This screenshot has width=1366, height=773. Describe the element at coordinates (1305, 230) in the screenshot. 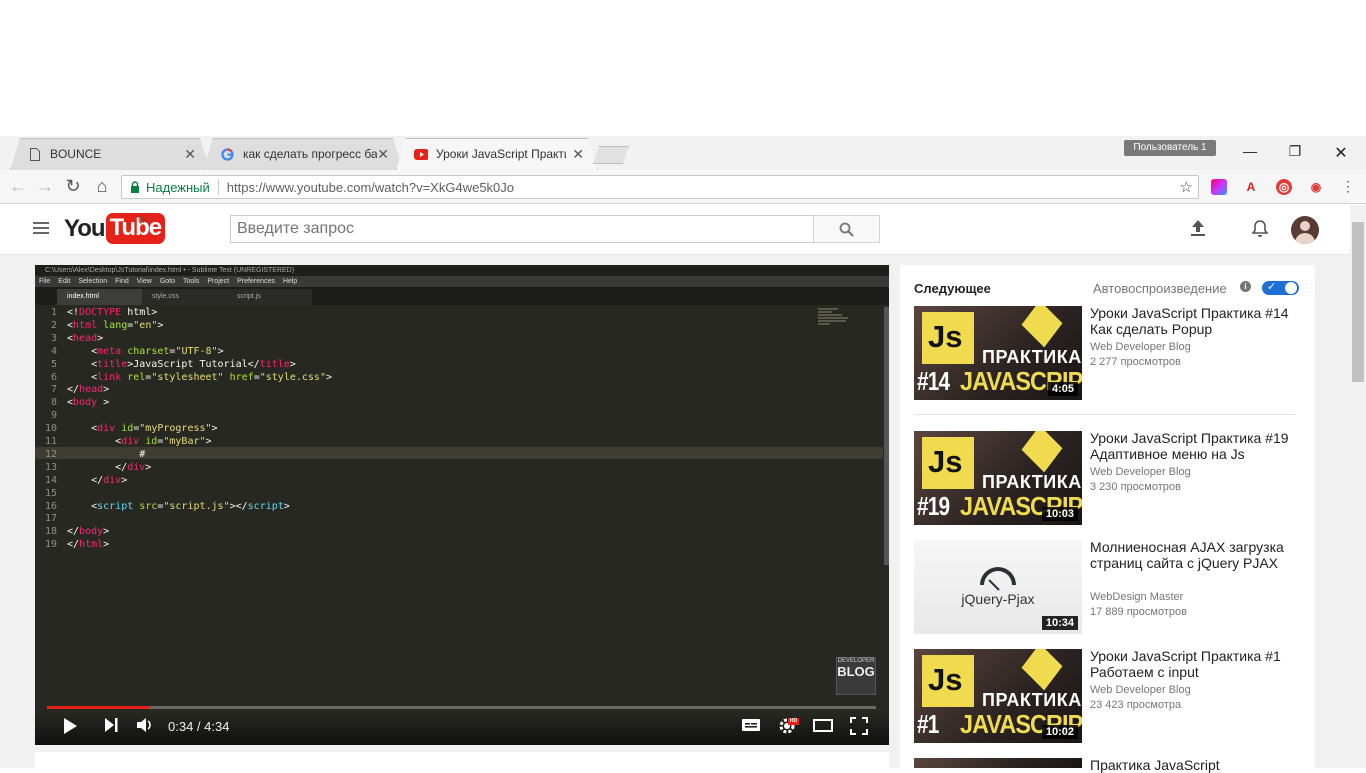

I see `avatar` at that location.